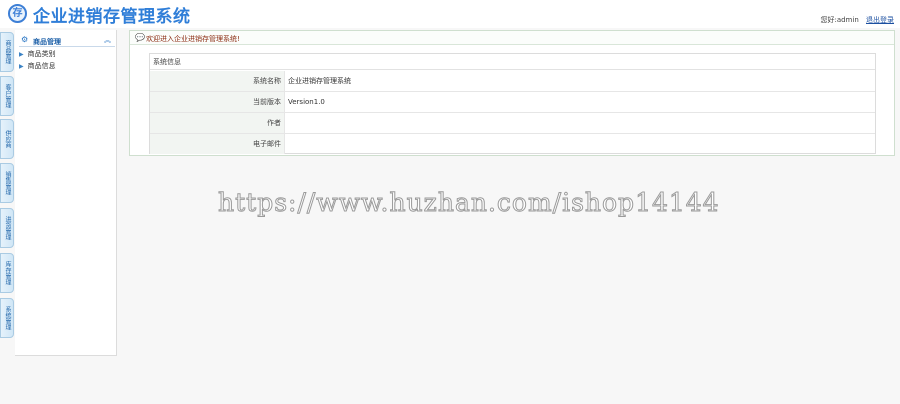 This screenshot has height=404, width=900. What do you see at coordinates (839, 20) in the screenshot?
I see `user-greeting: 您好:admin` at bounding box center [839, 20].